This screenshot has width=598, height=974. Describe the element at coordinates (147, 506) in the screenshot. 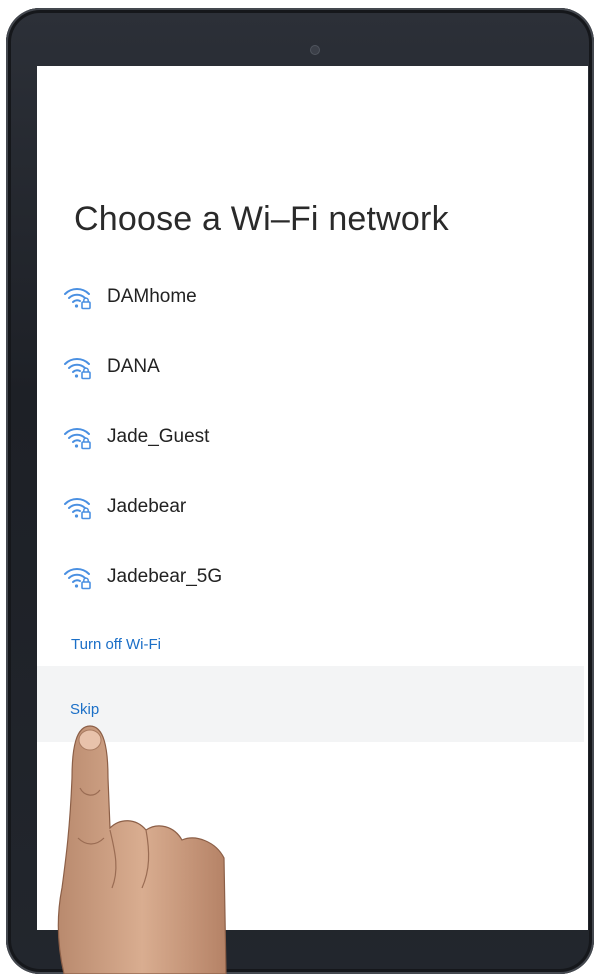

I see `network-name: Jadebear` at that location.